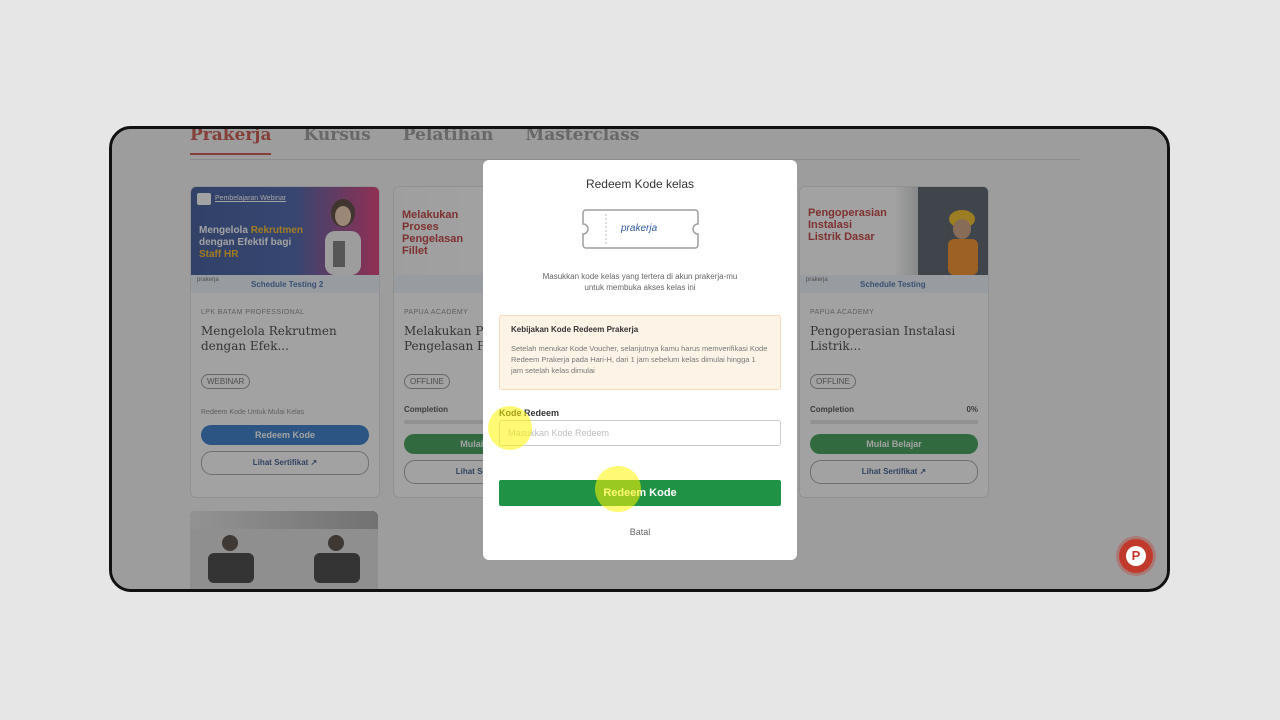  What do you see at coordinates (575, 329) in the screenshot?
I see `policy-title: Kebijakan Kode Redeem Prakerja` at bounding box center [575, 329].